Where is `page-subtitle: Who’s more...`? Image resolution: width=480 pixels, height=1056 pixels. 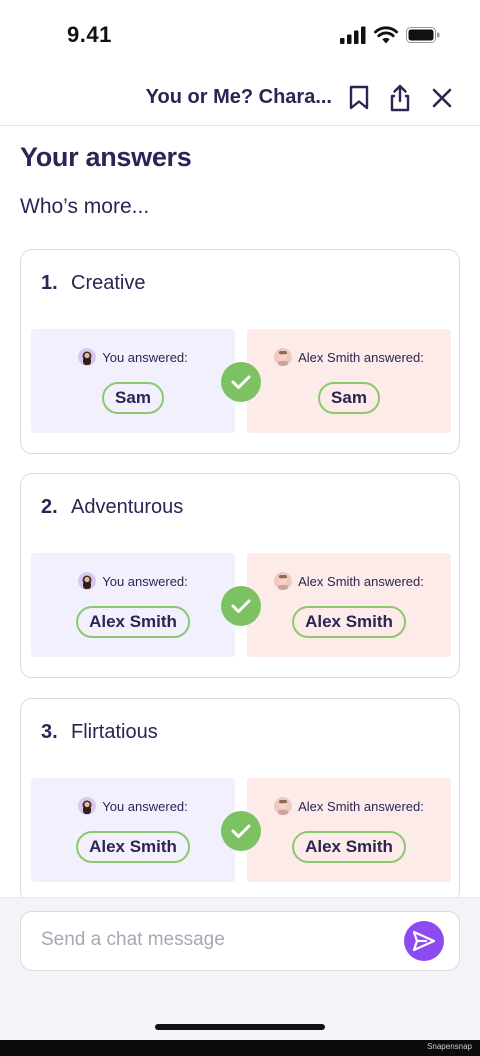
page-subtitle: Who’s more... is located at coordinates (85, 206).